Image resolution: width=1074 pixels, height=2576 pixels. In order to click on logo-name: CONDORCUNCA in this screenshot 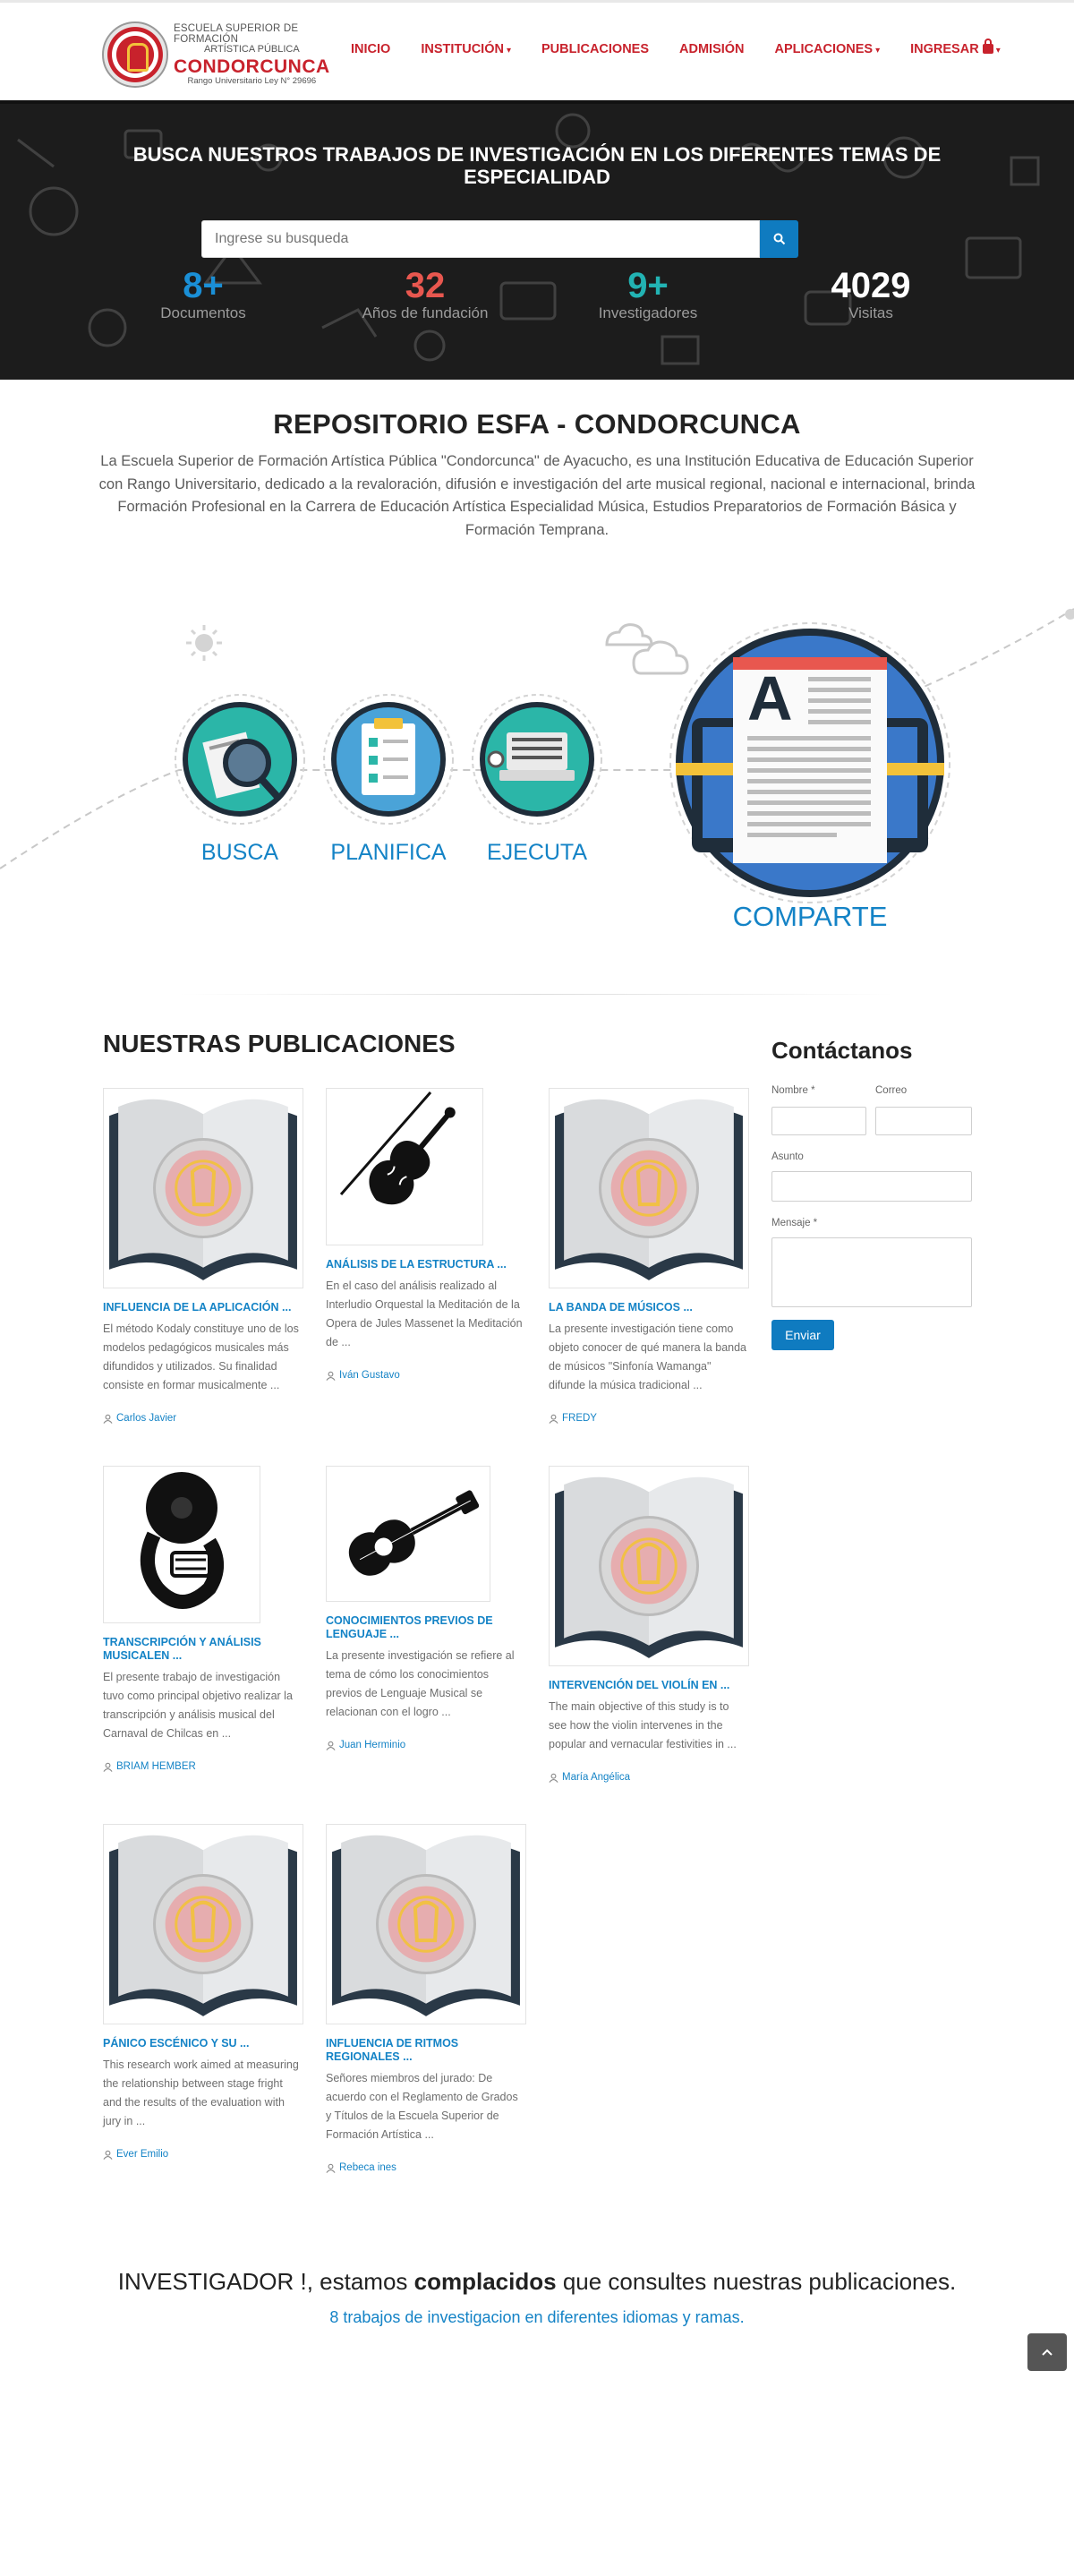, I will do `click(252, 66)`.